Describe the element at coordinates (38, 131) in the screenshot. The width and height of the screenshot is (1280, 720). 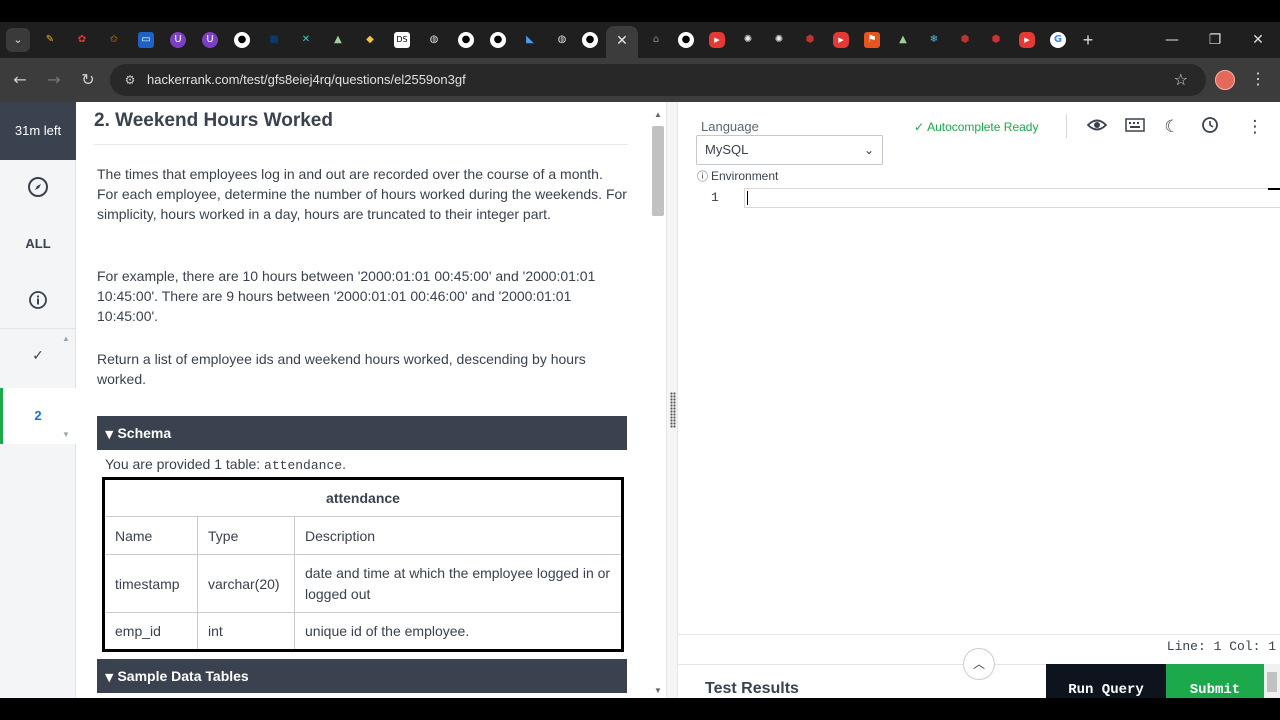
I see `time-left: 31m left` at that location.